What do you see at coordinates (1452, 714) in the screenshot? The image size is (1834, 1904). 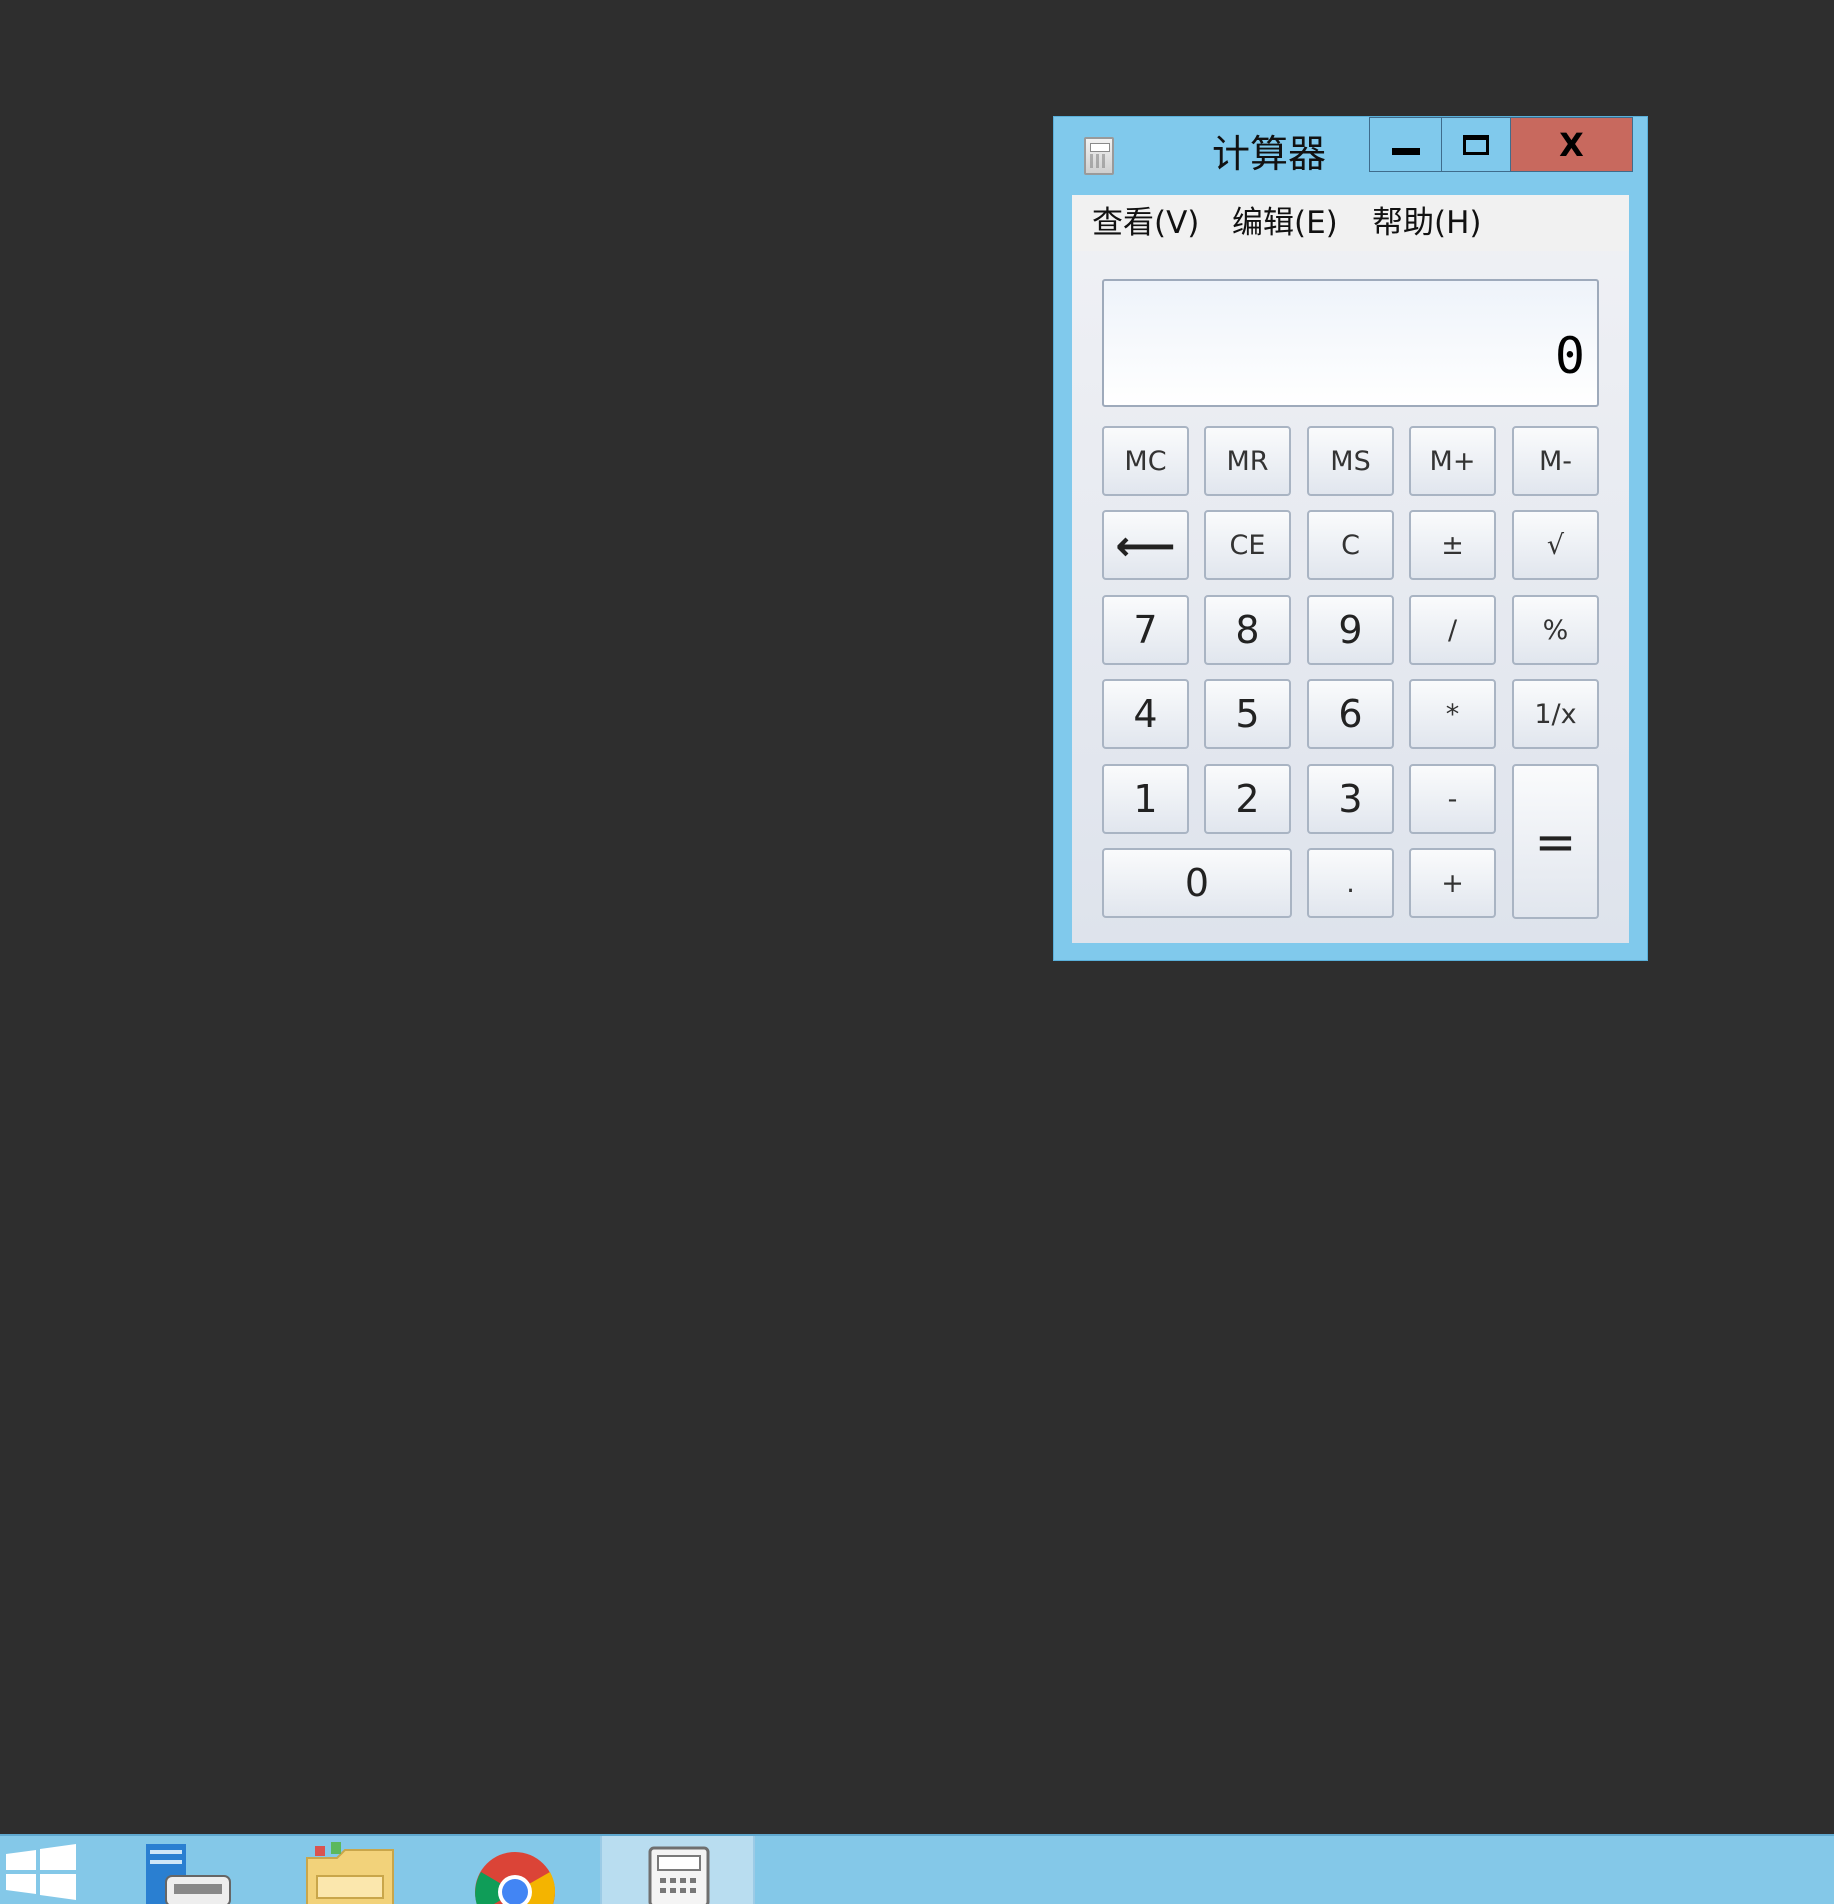 I see `multiply-button: *` at bounding box center [1452, 714].